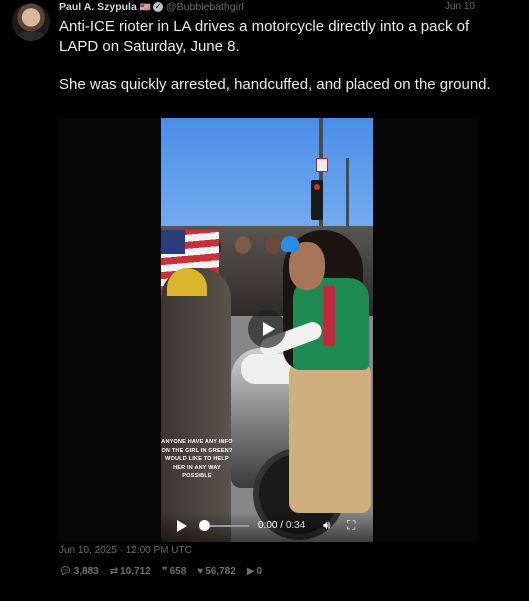 The width and height of the screenshot is (529, 601). I want to click on tweet-date: Jun 10, so click(460, 6).